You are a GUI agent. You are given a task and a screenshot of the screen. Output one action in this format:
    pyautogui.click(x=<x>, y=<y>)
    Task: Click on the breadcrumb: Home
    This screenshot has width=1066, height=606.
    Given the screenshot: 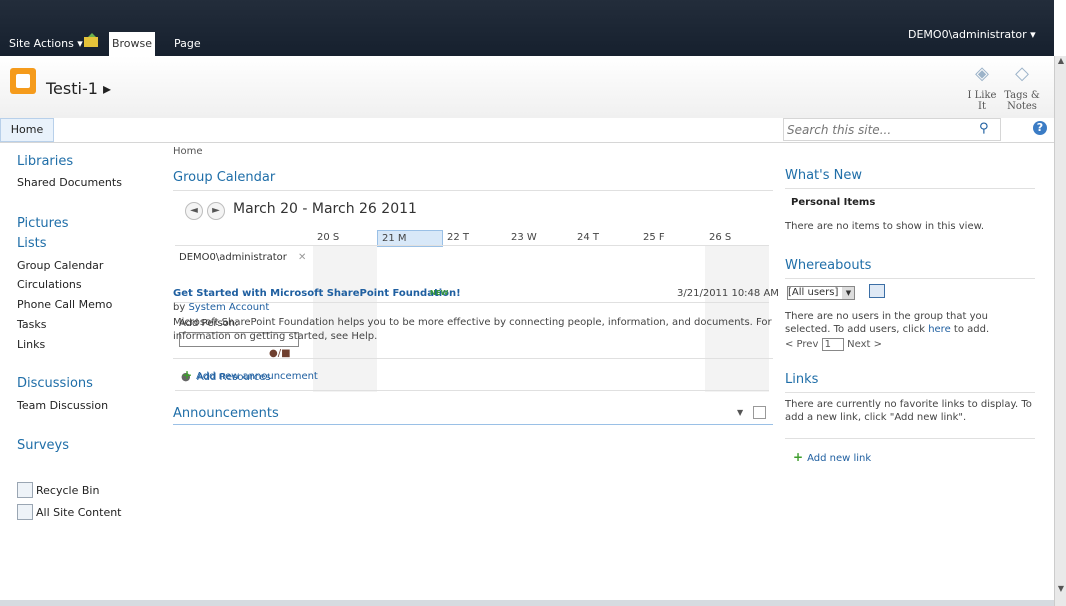 What is the action you would take?
    pyautogui.click(x=188, y=151)
    